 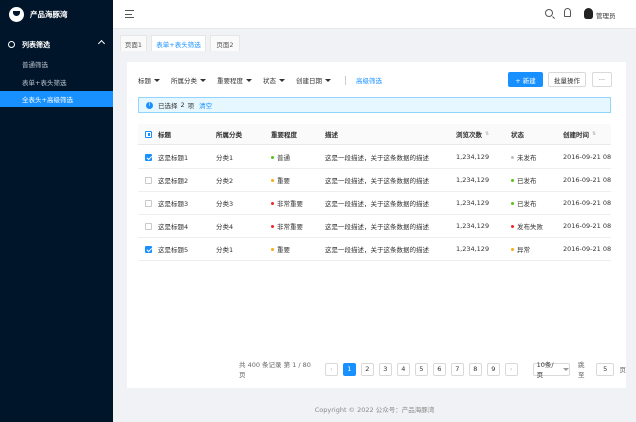 What do you see at coordinates (421, 369) in the screenshot?
I see `page-button: 5` at bounding box center [421, 369].